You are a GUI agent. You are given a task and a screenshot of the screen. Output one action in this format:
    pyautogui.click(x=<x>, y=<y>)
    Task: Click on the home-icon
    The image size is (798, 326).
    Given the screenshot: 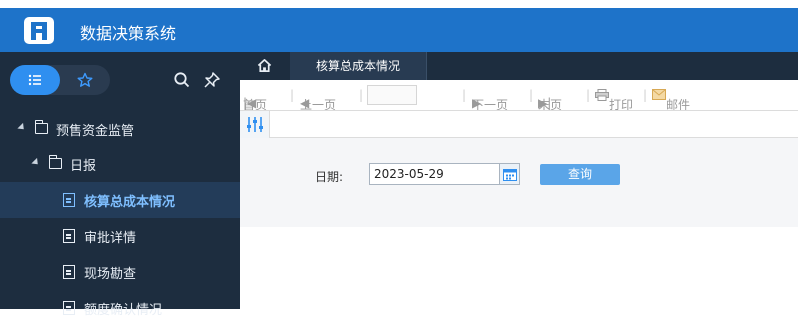 What is the action you would take?
    pyautogui.click(x=264, y=65)
    